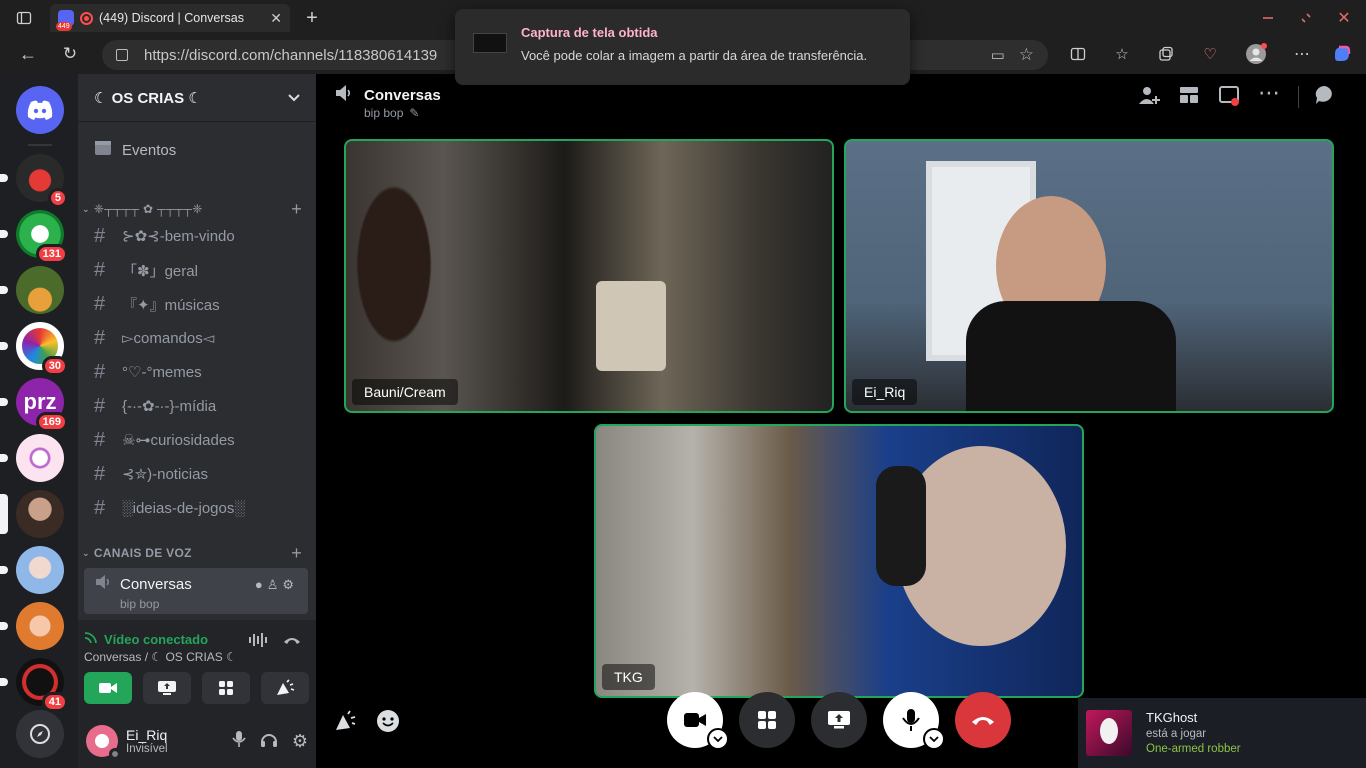 The image size is (1366, 768). I want to click on discord-favicon-icon: 449, so click(65, 20).